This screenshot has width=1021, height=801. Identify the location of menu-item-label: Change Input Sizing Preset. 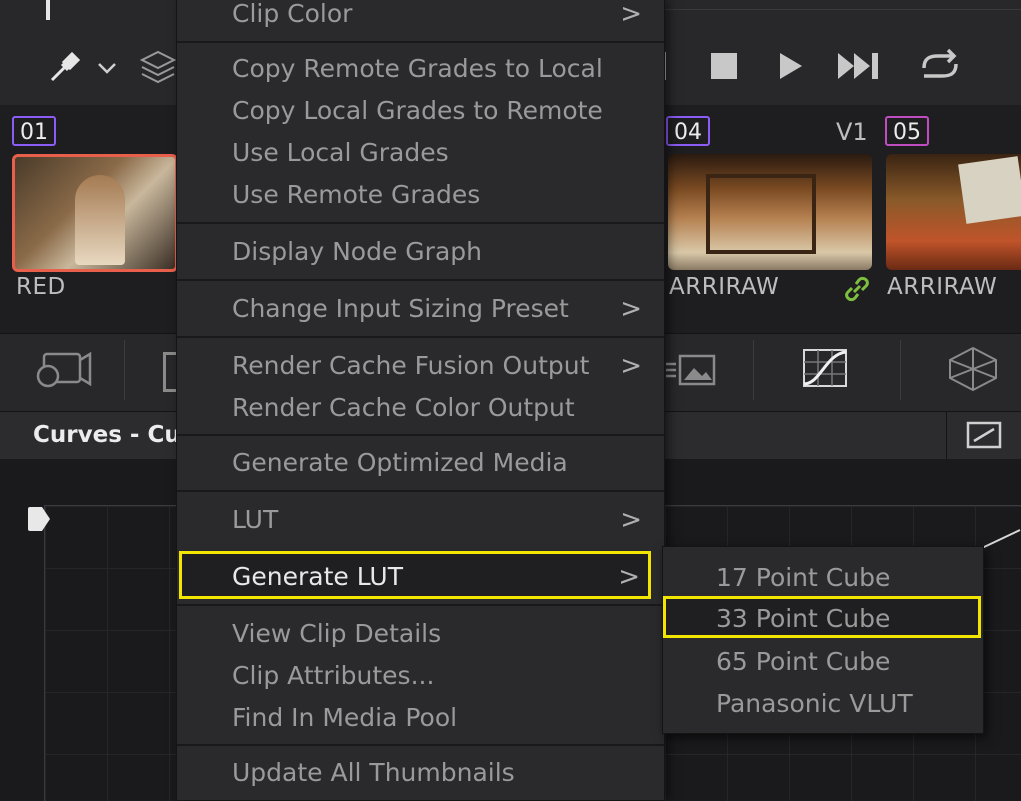
(400, 308).